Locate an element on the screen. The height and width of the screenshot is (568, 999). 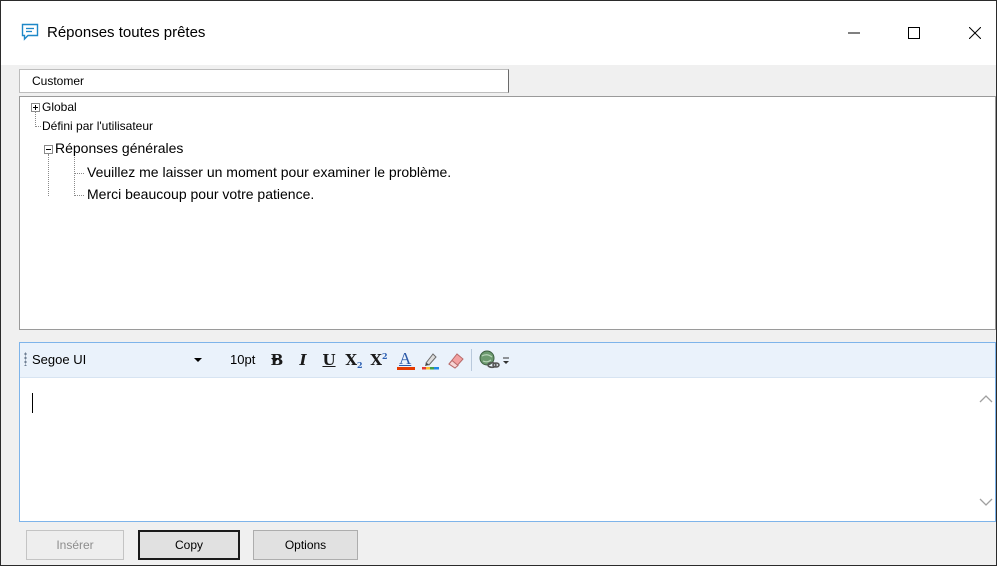
tree-header-row: Customer is located at coordinates (507, 82).